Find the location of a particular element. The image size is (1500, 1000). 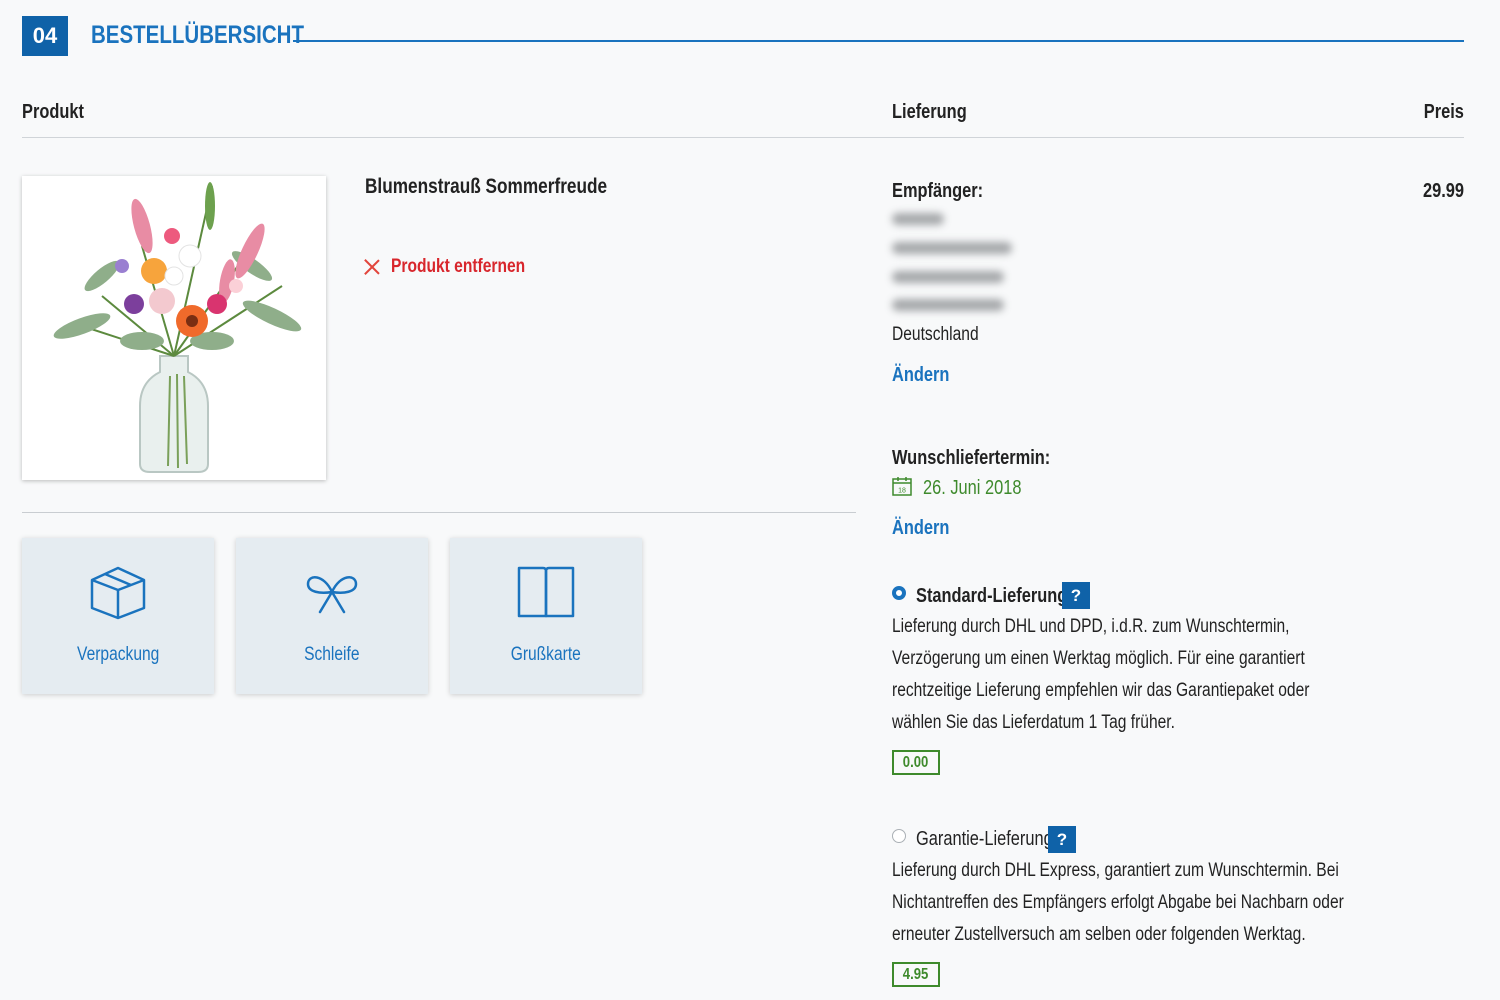

product-divider is located at coordinates (439, 512).